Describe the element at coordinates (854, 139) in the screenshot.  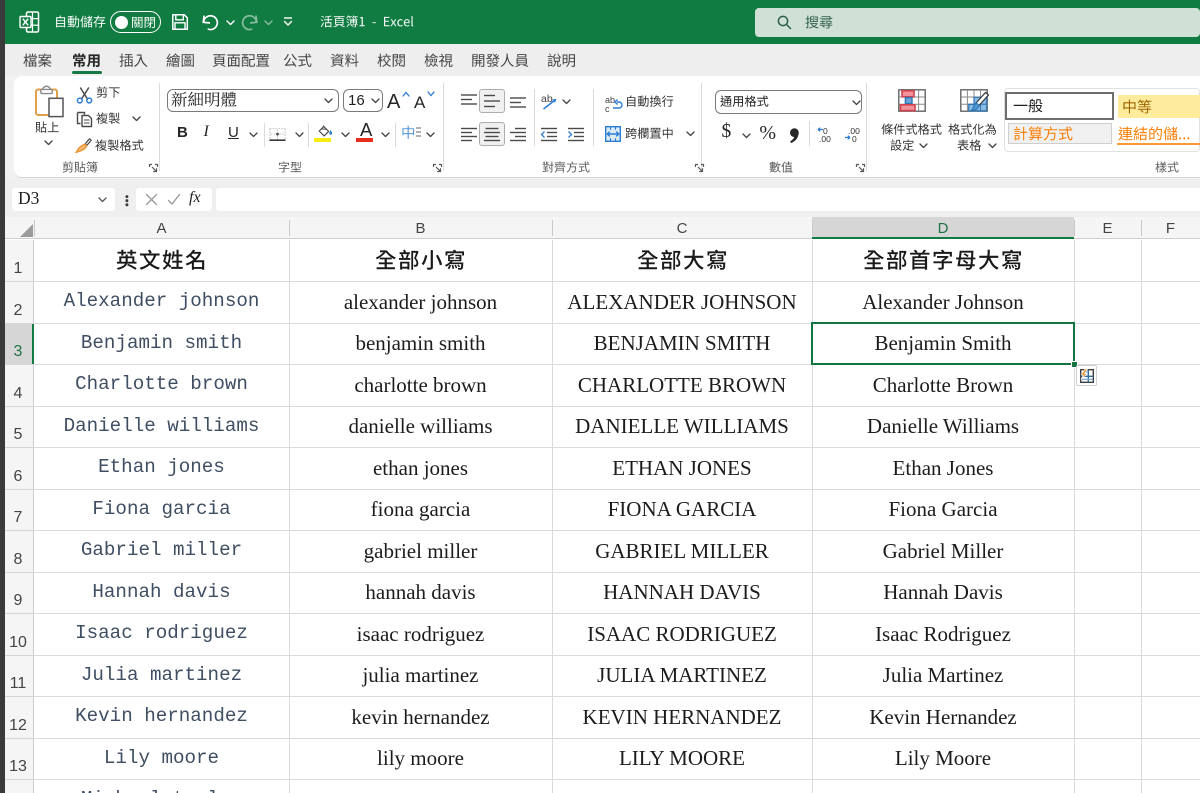
I see `svg-text: 0` at that location.